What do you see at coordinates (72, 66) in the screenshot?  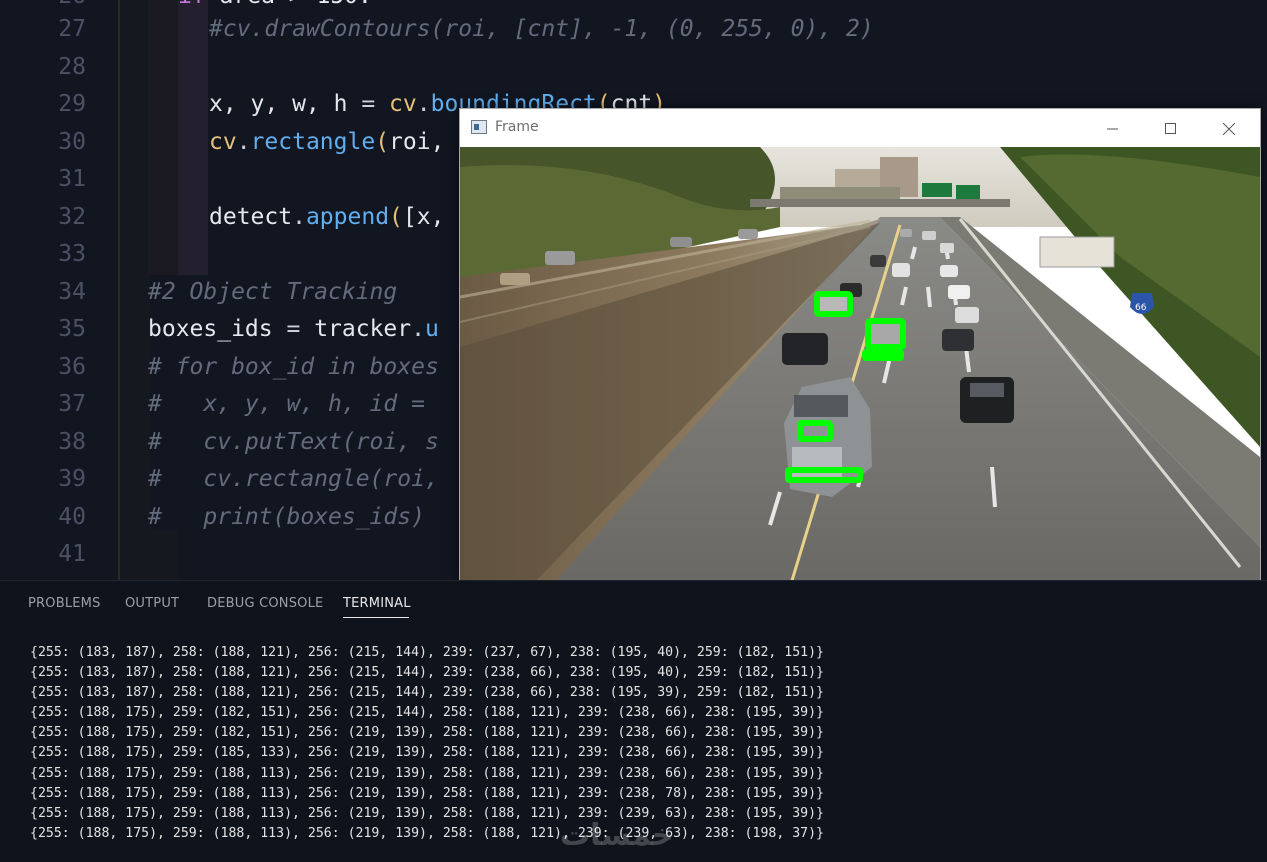 I see `line-number: 28` at bounding box center [72, 66].